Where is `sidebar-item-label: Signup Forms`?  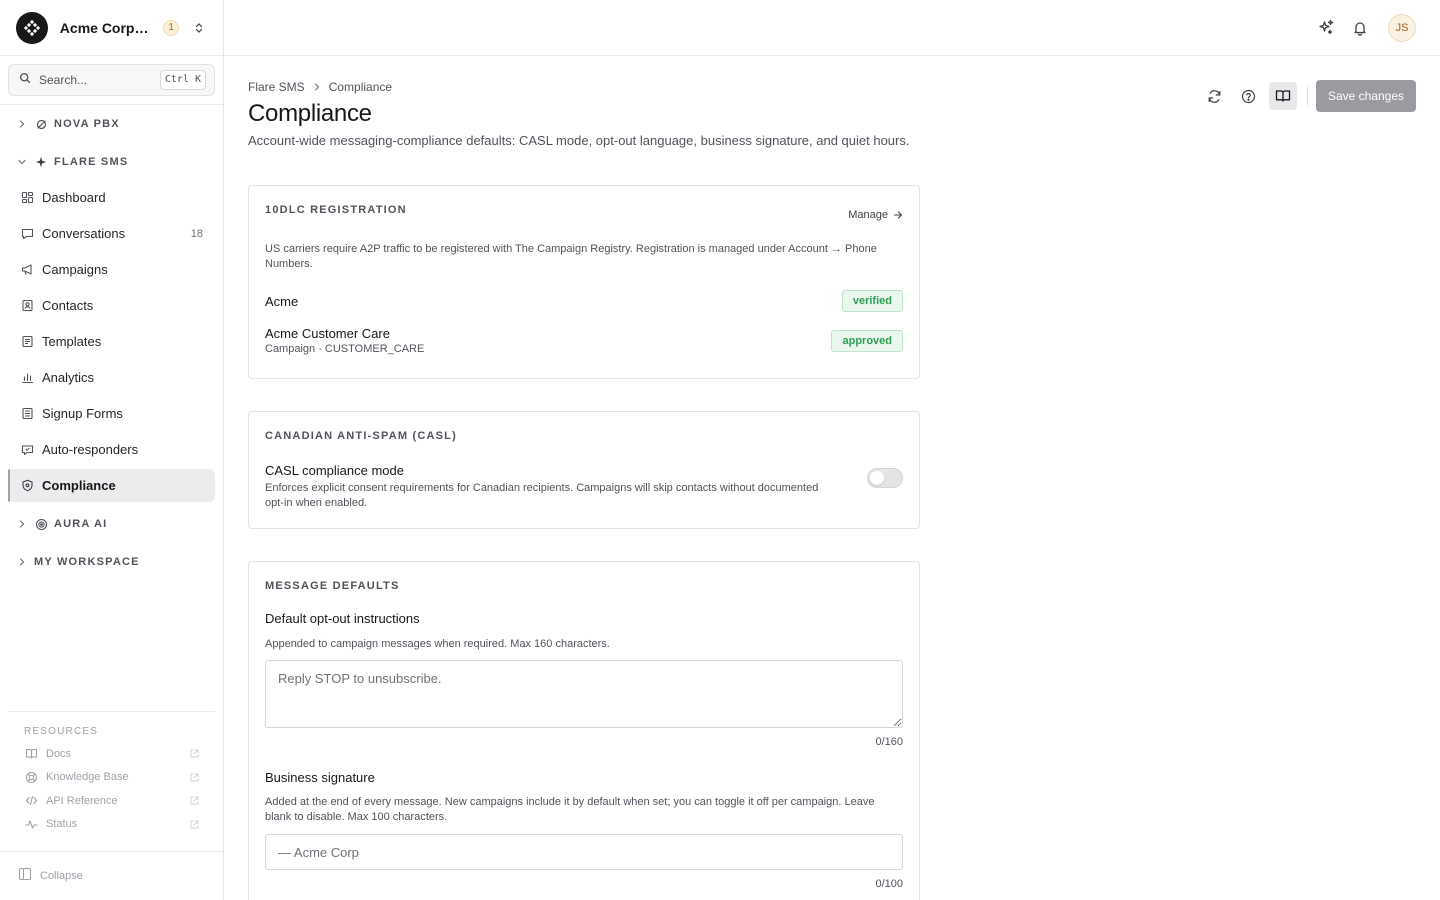 sidebar-item-label: Signup Forms is located at coordinates (82, 413).